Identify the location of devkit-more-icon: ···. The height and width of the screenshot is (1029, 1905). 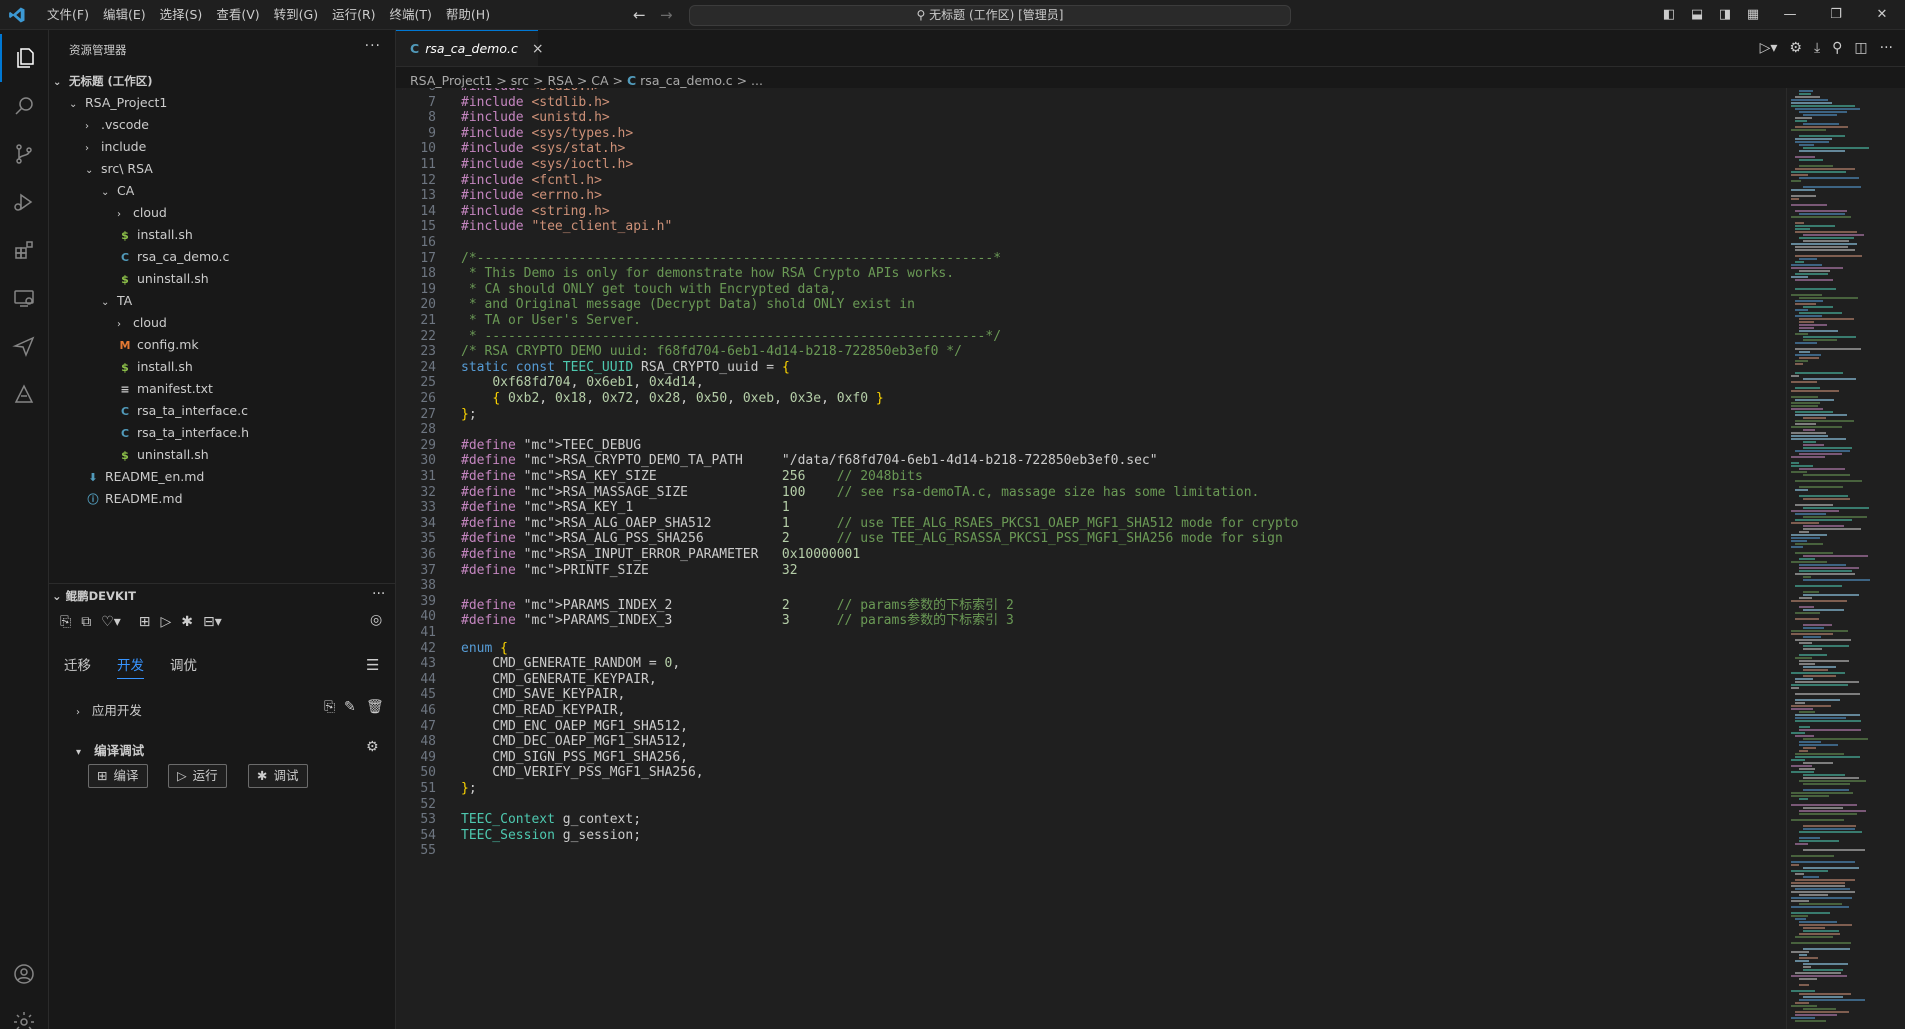
(378, 594).